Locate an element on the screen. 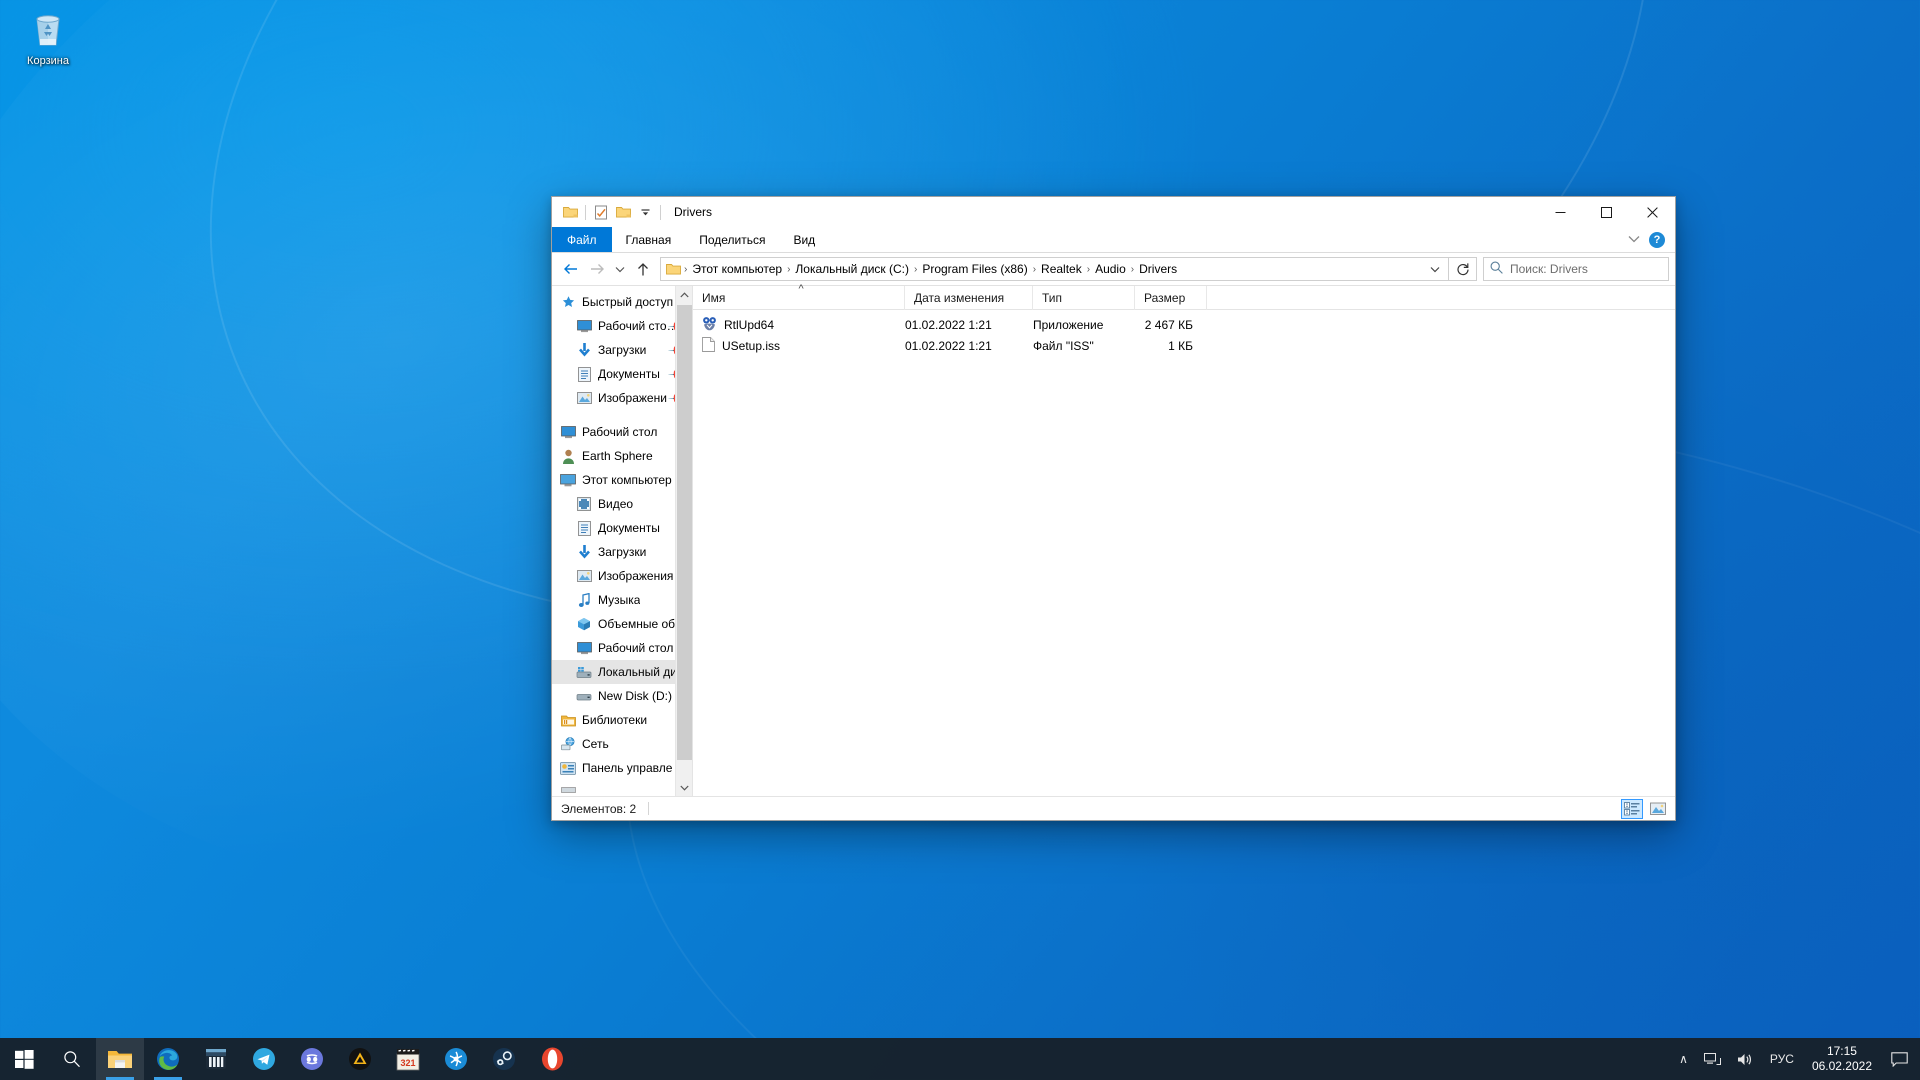  desktop-icon is located at coordinates (584, 648).